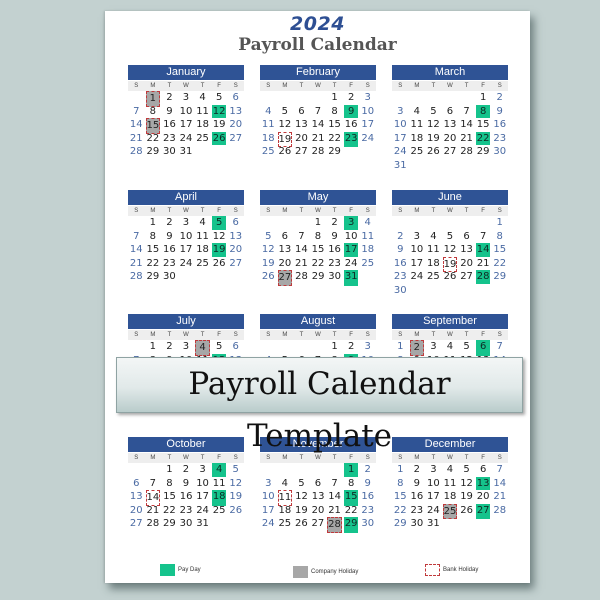 Image resolution: width=600 pixels, height=600 pixels. I want to click on week-row: 31, so click(450, 166).